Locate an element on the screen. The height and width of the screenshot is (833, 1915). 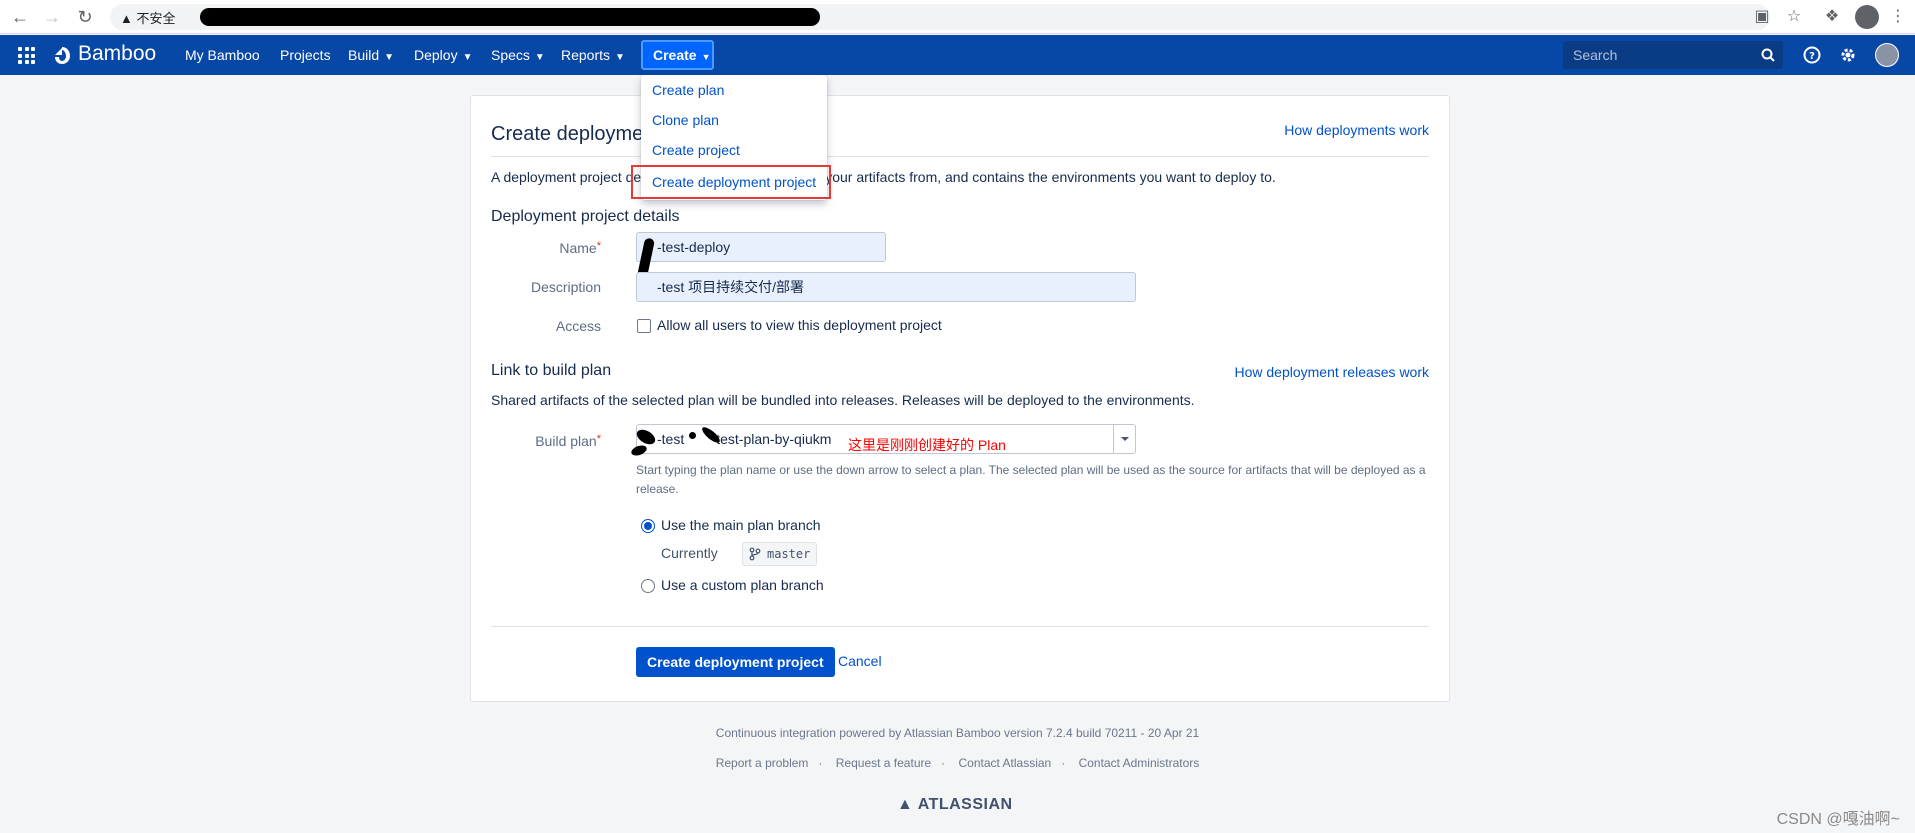
settings-icon is located at coordinates (1848, 55).